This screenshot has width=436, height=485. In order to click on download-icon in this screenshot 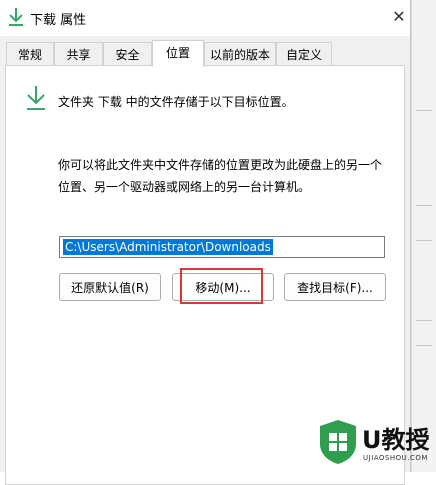, I will do `click(16, 17)`.